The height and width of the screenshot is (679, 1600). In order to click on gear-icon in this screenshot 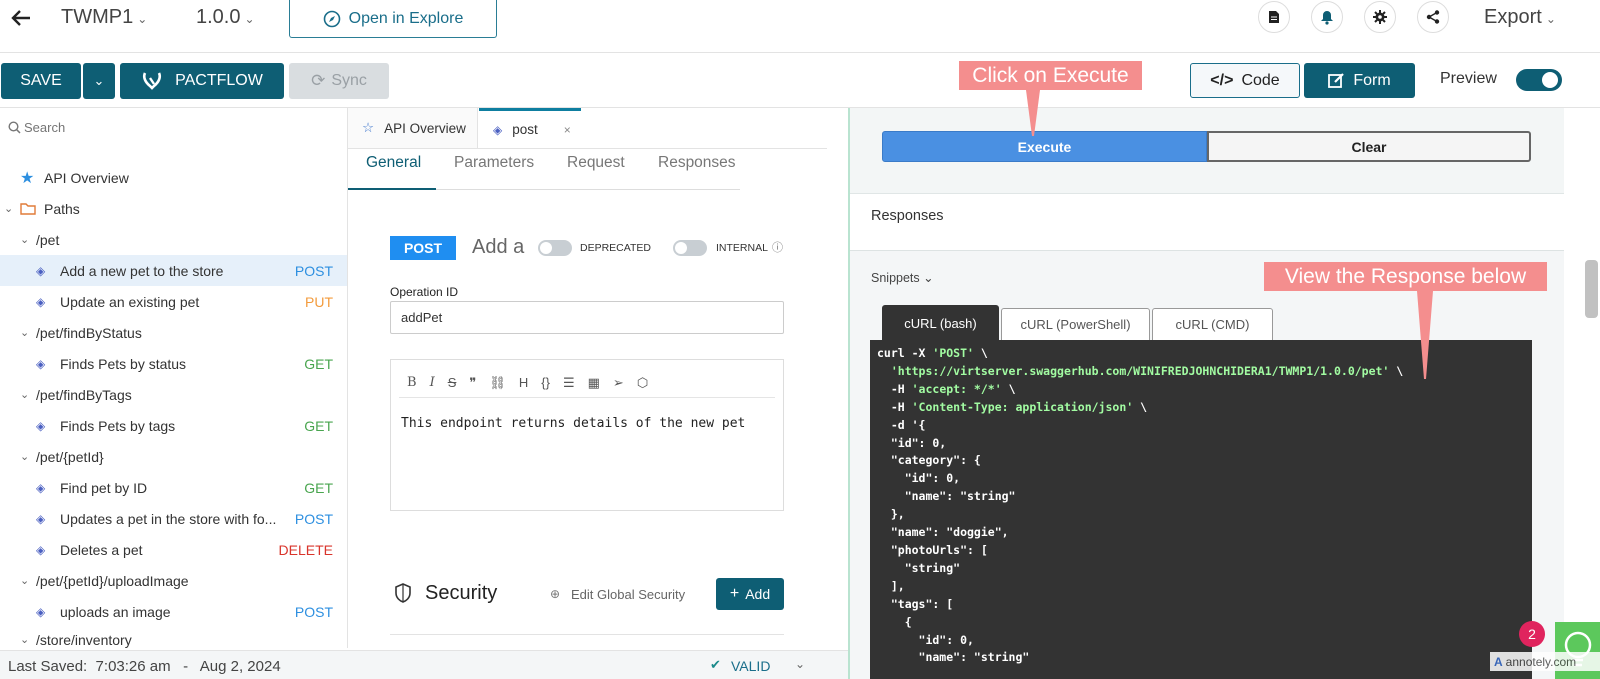, I will do `click(1380, 17)`.